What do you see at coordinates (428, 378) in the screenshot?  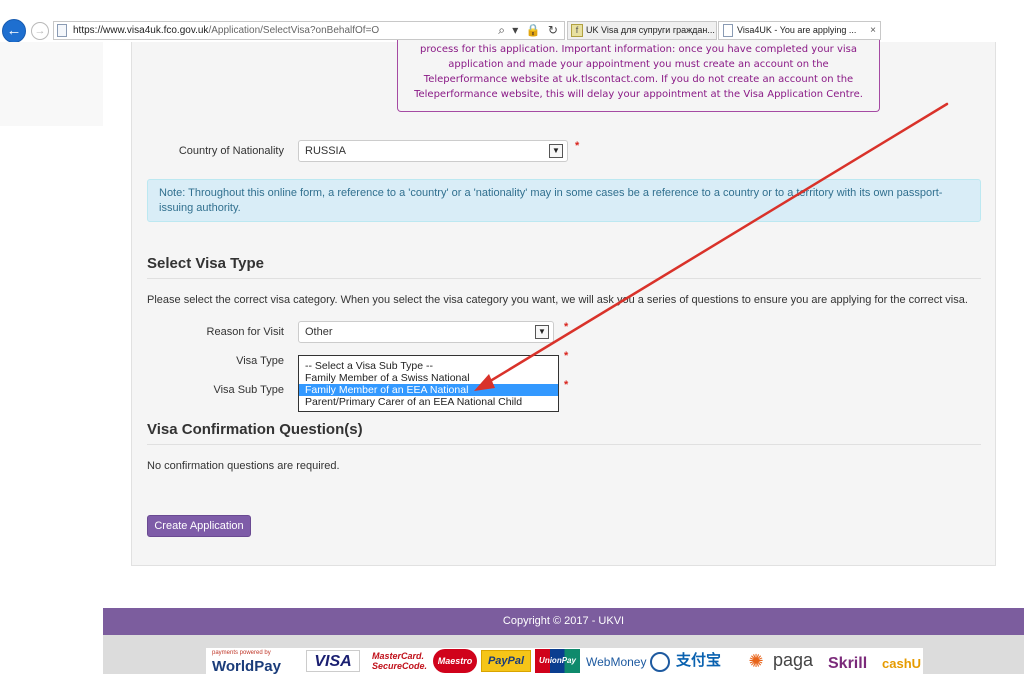 I see `dropdown-option: Family Member of a Swiss National` at bounding box center [428, 378].